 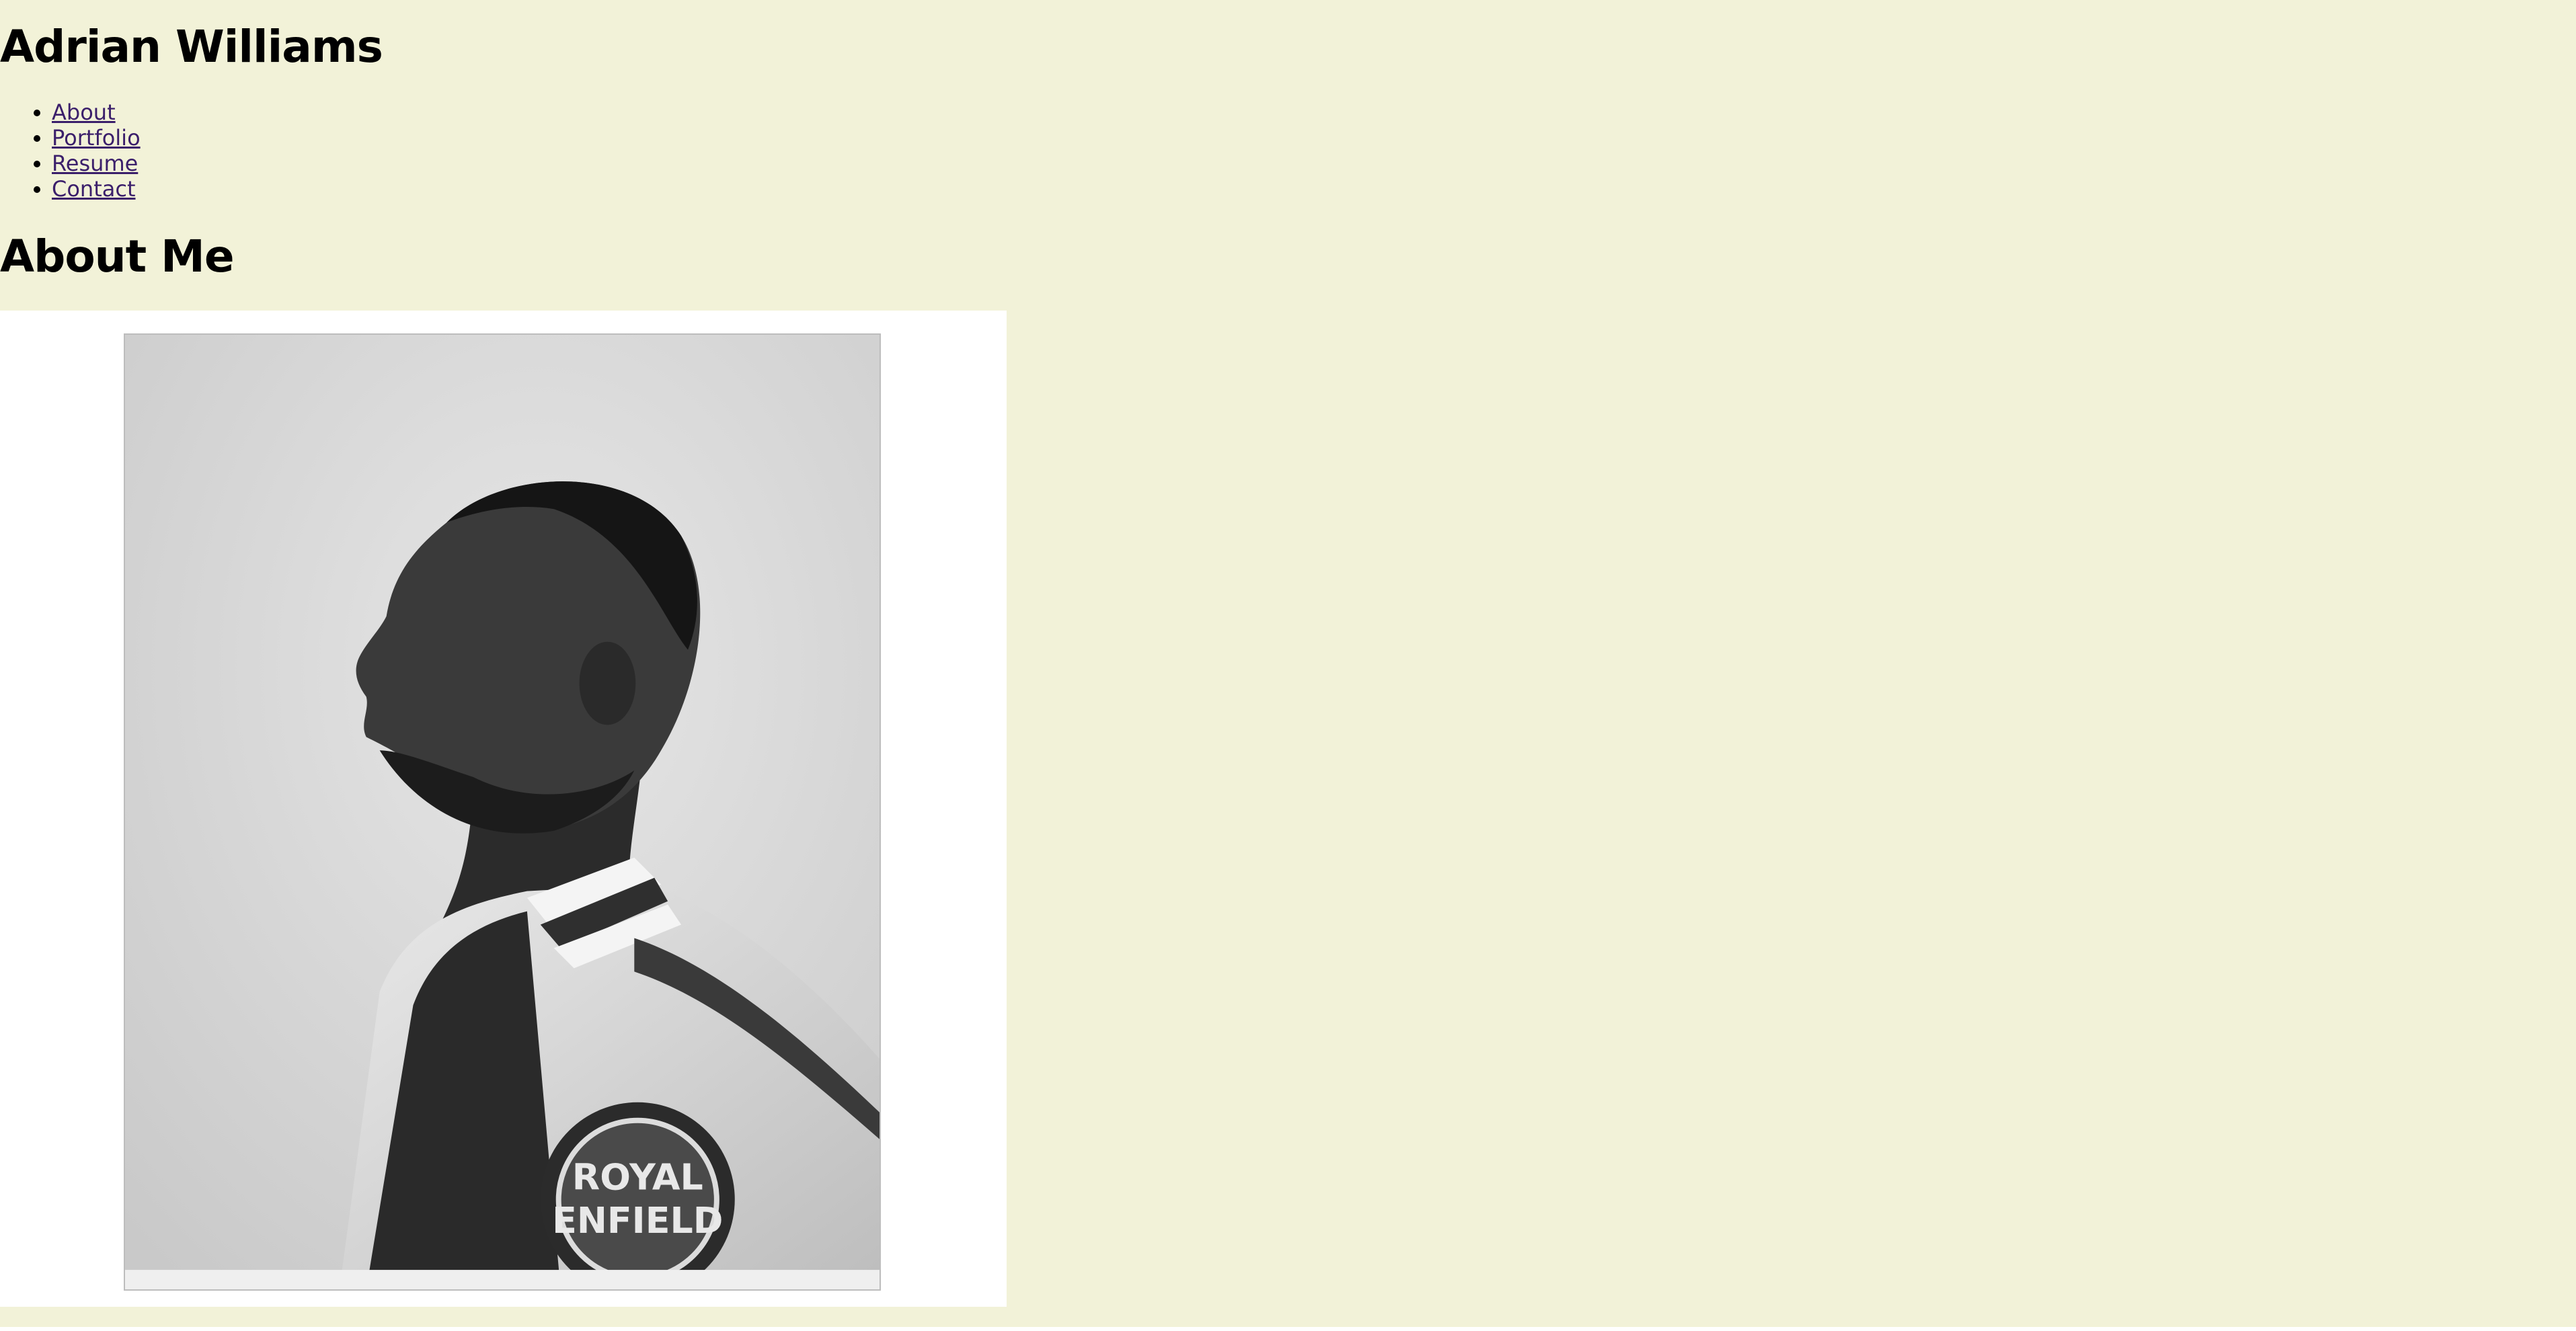 I want to click on nav-link-contact: Contact, so click(x=94, y=189).